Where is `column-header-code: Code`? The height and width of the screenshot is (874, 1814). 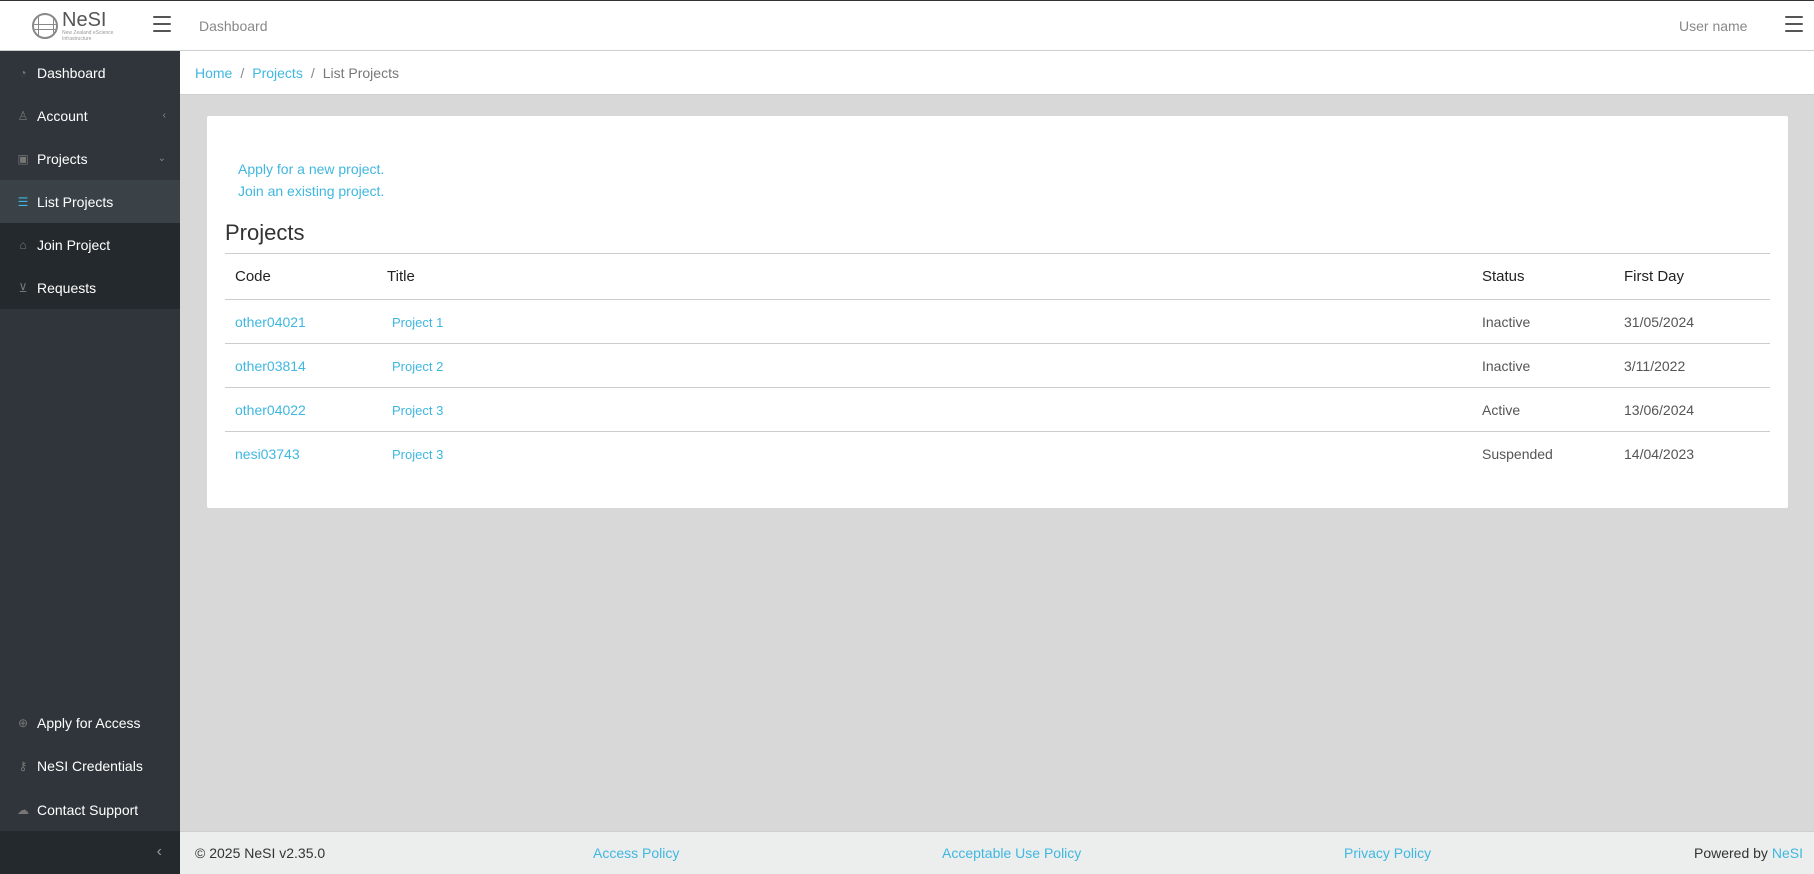
column-header-code: Code is located at coordinates (301, 276).